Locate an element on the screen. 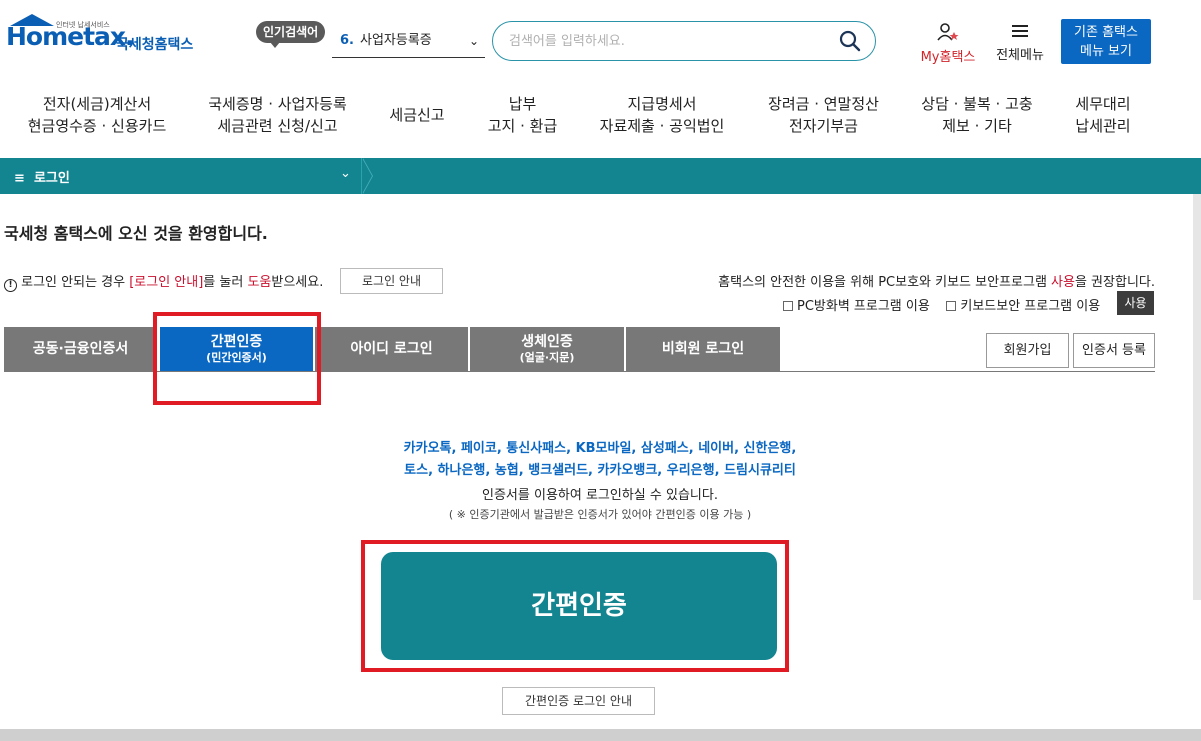 The image size is (1201, 741). search-box is located at coordinates (684, 41).